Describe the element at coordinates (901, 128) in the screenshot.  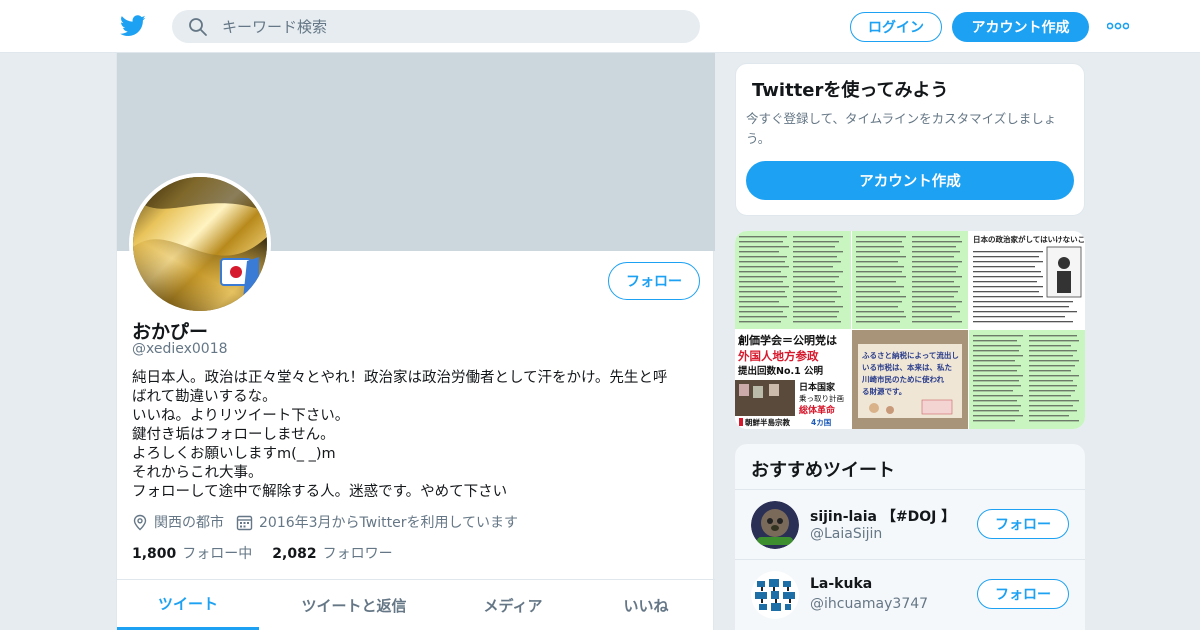
I see `signup-card-description: 今すぐ登録して、タイムラインをカスタマイズしましょう。` at that location.